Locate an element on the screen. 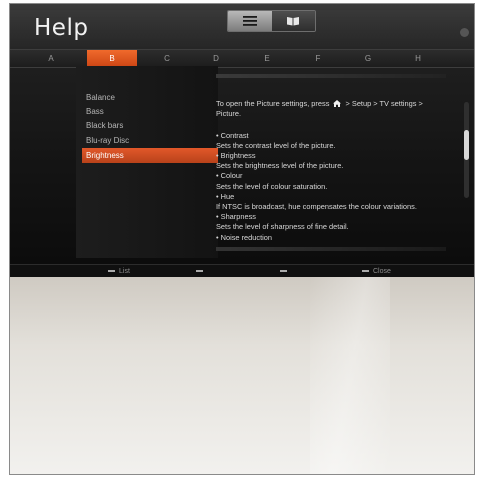  alphabet-letter-h: H is located at coordinates (418, 58).